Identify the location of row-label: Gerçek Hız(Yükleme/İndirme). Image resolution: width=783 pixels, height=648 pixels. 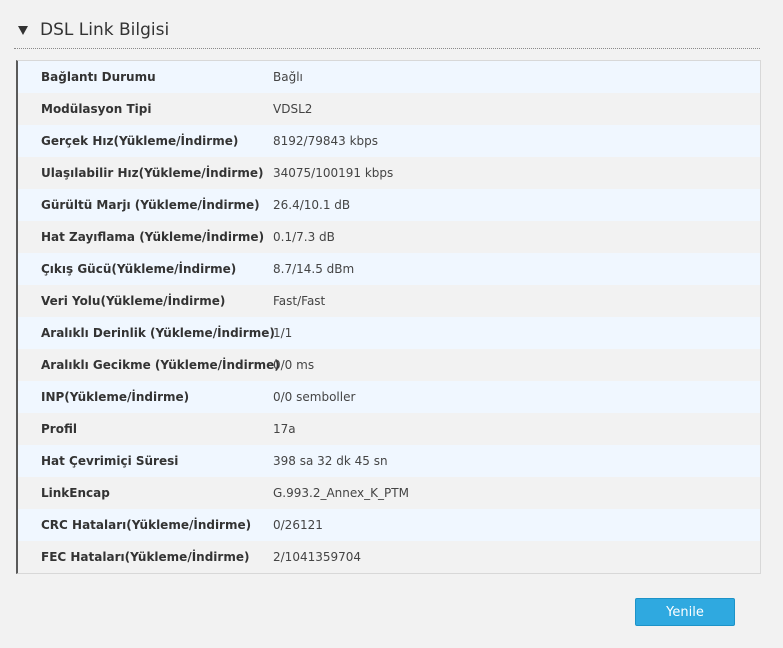
(140, 141).